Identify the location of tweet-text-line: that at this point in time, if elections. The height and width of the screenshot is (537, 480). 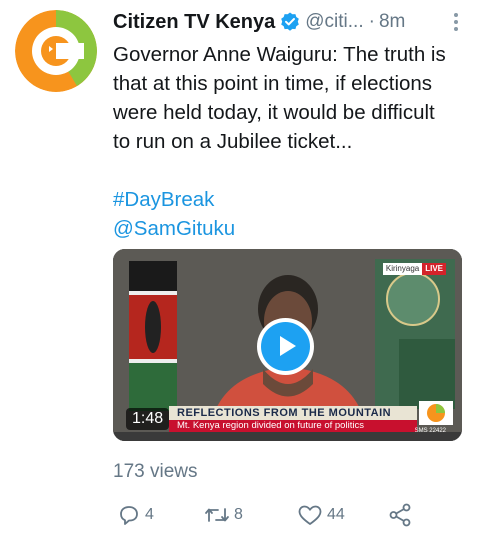
(273, 83).